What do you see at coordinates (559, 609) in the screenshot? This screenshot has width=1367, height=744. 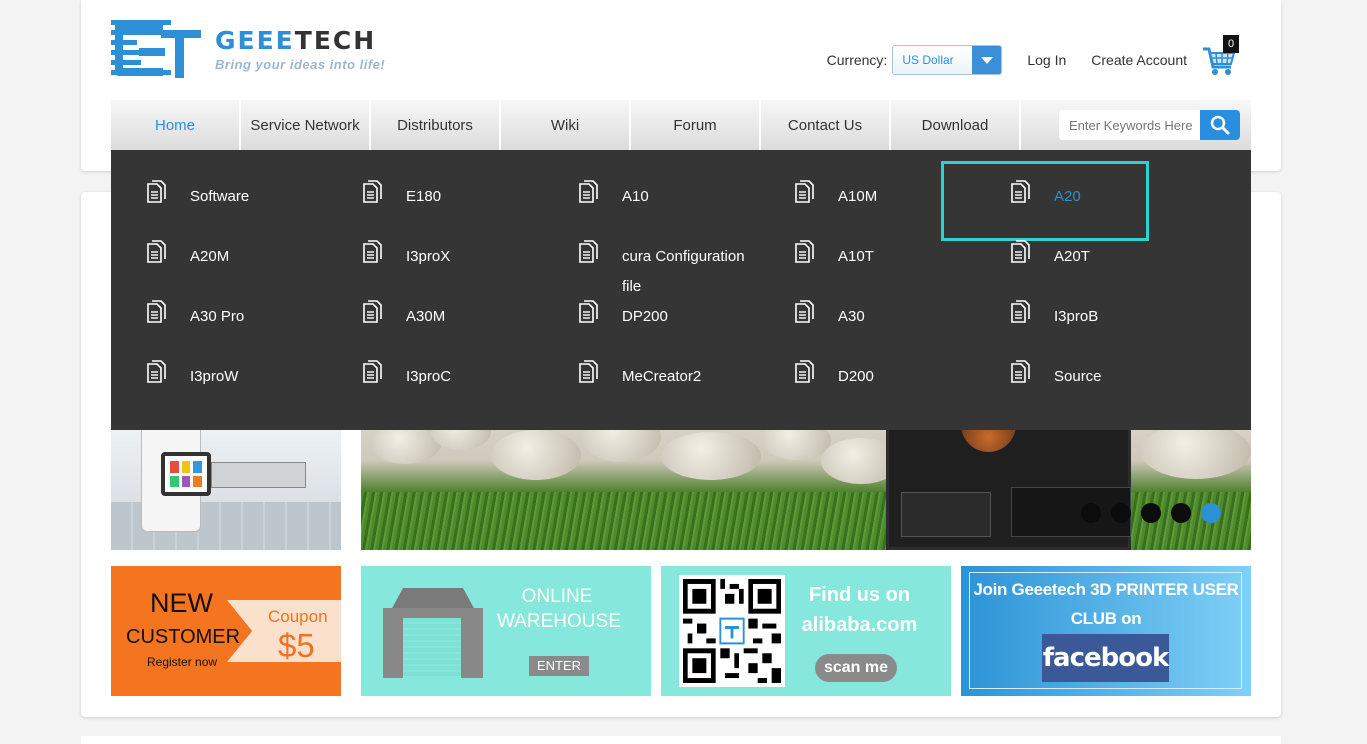 I see `warehouse-title: ONLINE WAREHOUSE` at bounding box center [559, 609].